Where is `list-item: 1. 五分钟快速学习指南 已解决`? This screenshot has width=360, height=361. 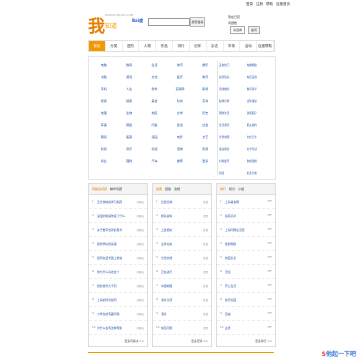
list-item: 1. 五分钟快速学习指南 已解决 is located at coordinates (118, 202).